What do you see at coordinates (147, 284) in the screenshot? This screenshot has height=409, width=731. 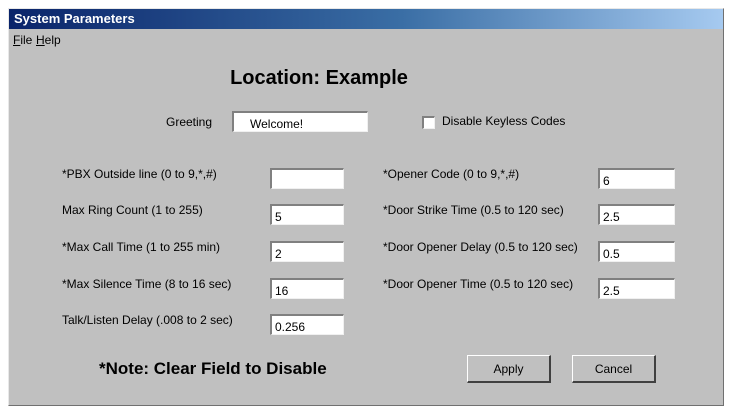 I see `max-silence-time-label: *Max Silence Time (8 to 16 sec)` at bounding box center [147, 284].